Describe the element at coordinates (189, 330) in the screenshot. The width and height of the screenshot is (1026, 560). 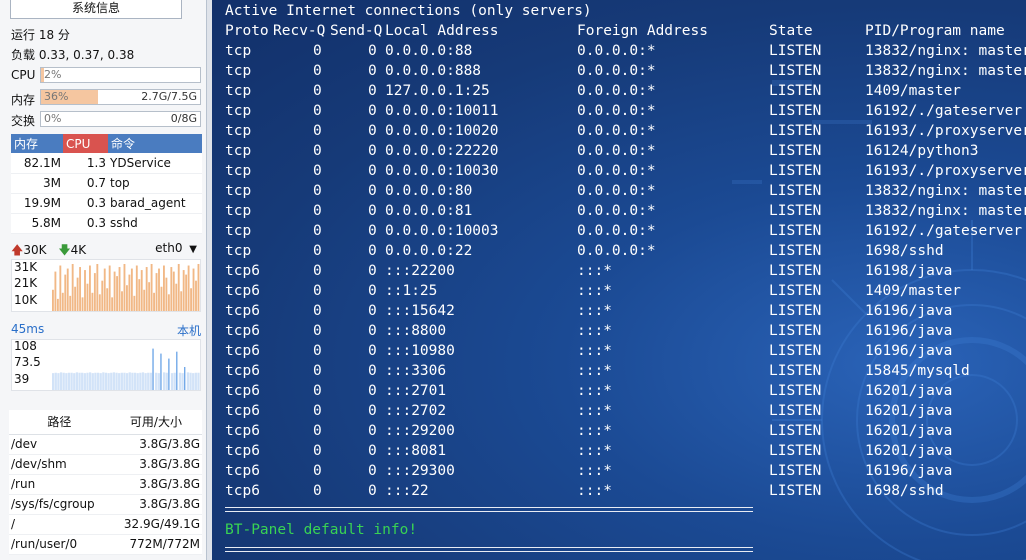
I see `latency-target: 本机` at that location.